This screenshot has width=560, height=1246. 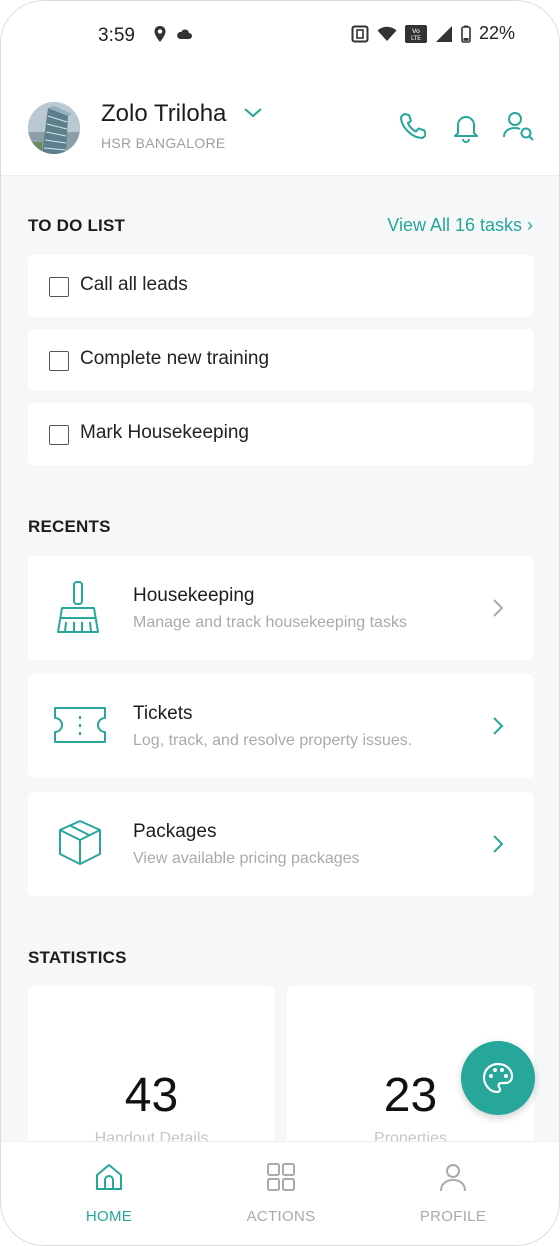 I want to click on package-box-icon, so click(x=80, y=842).